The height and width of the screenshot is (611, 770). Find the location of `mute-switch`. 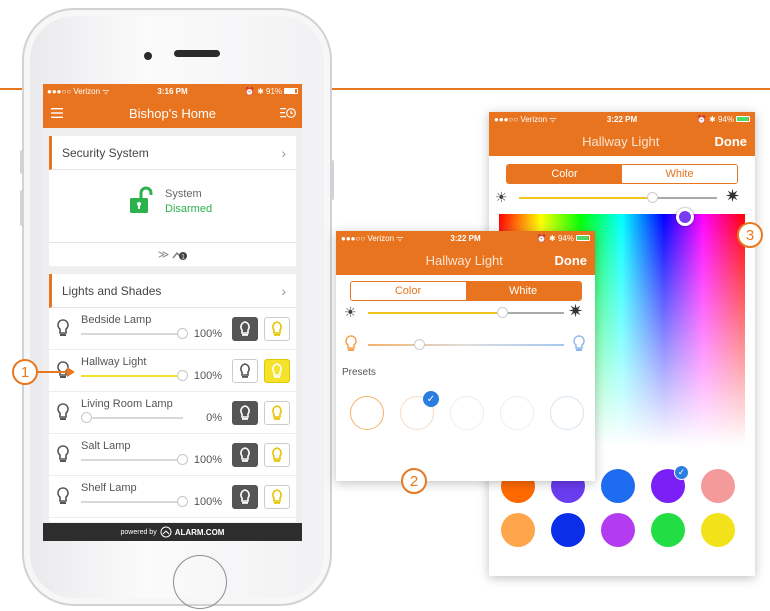

mute-switch is located at coordinates (22, 162).